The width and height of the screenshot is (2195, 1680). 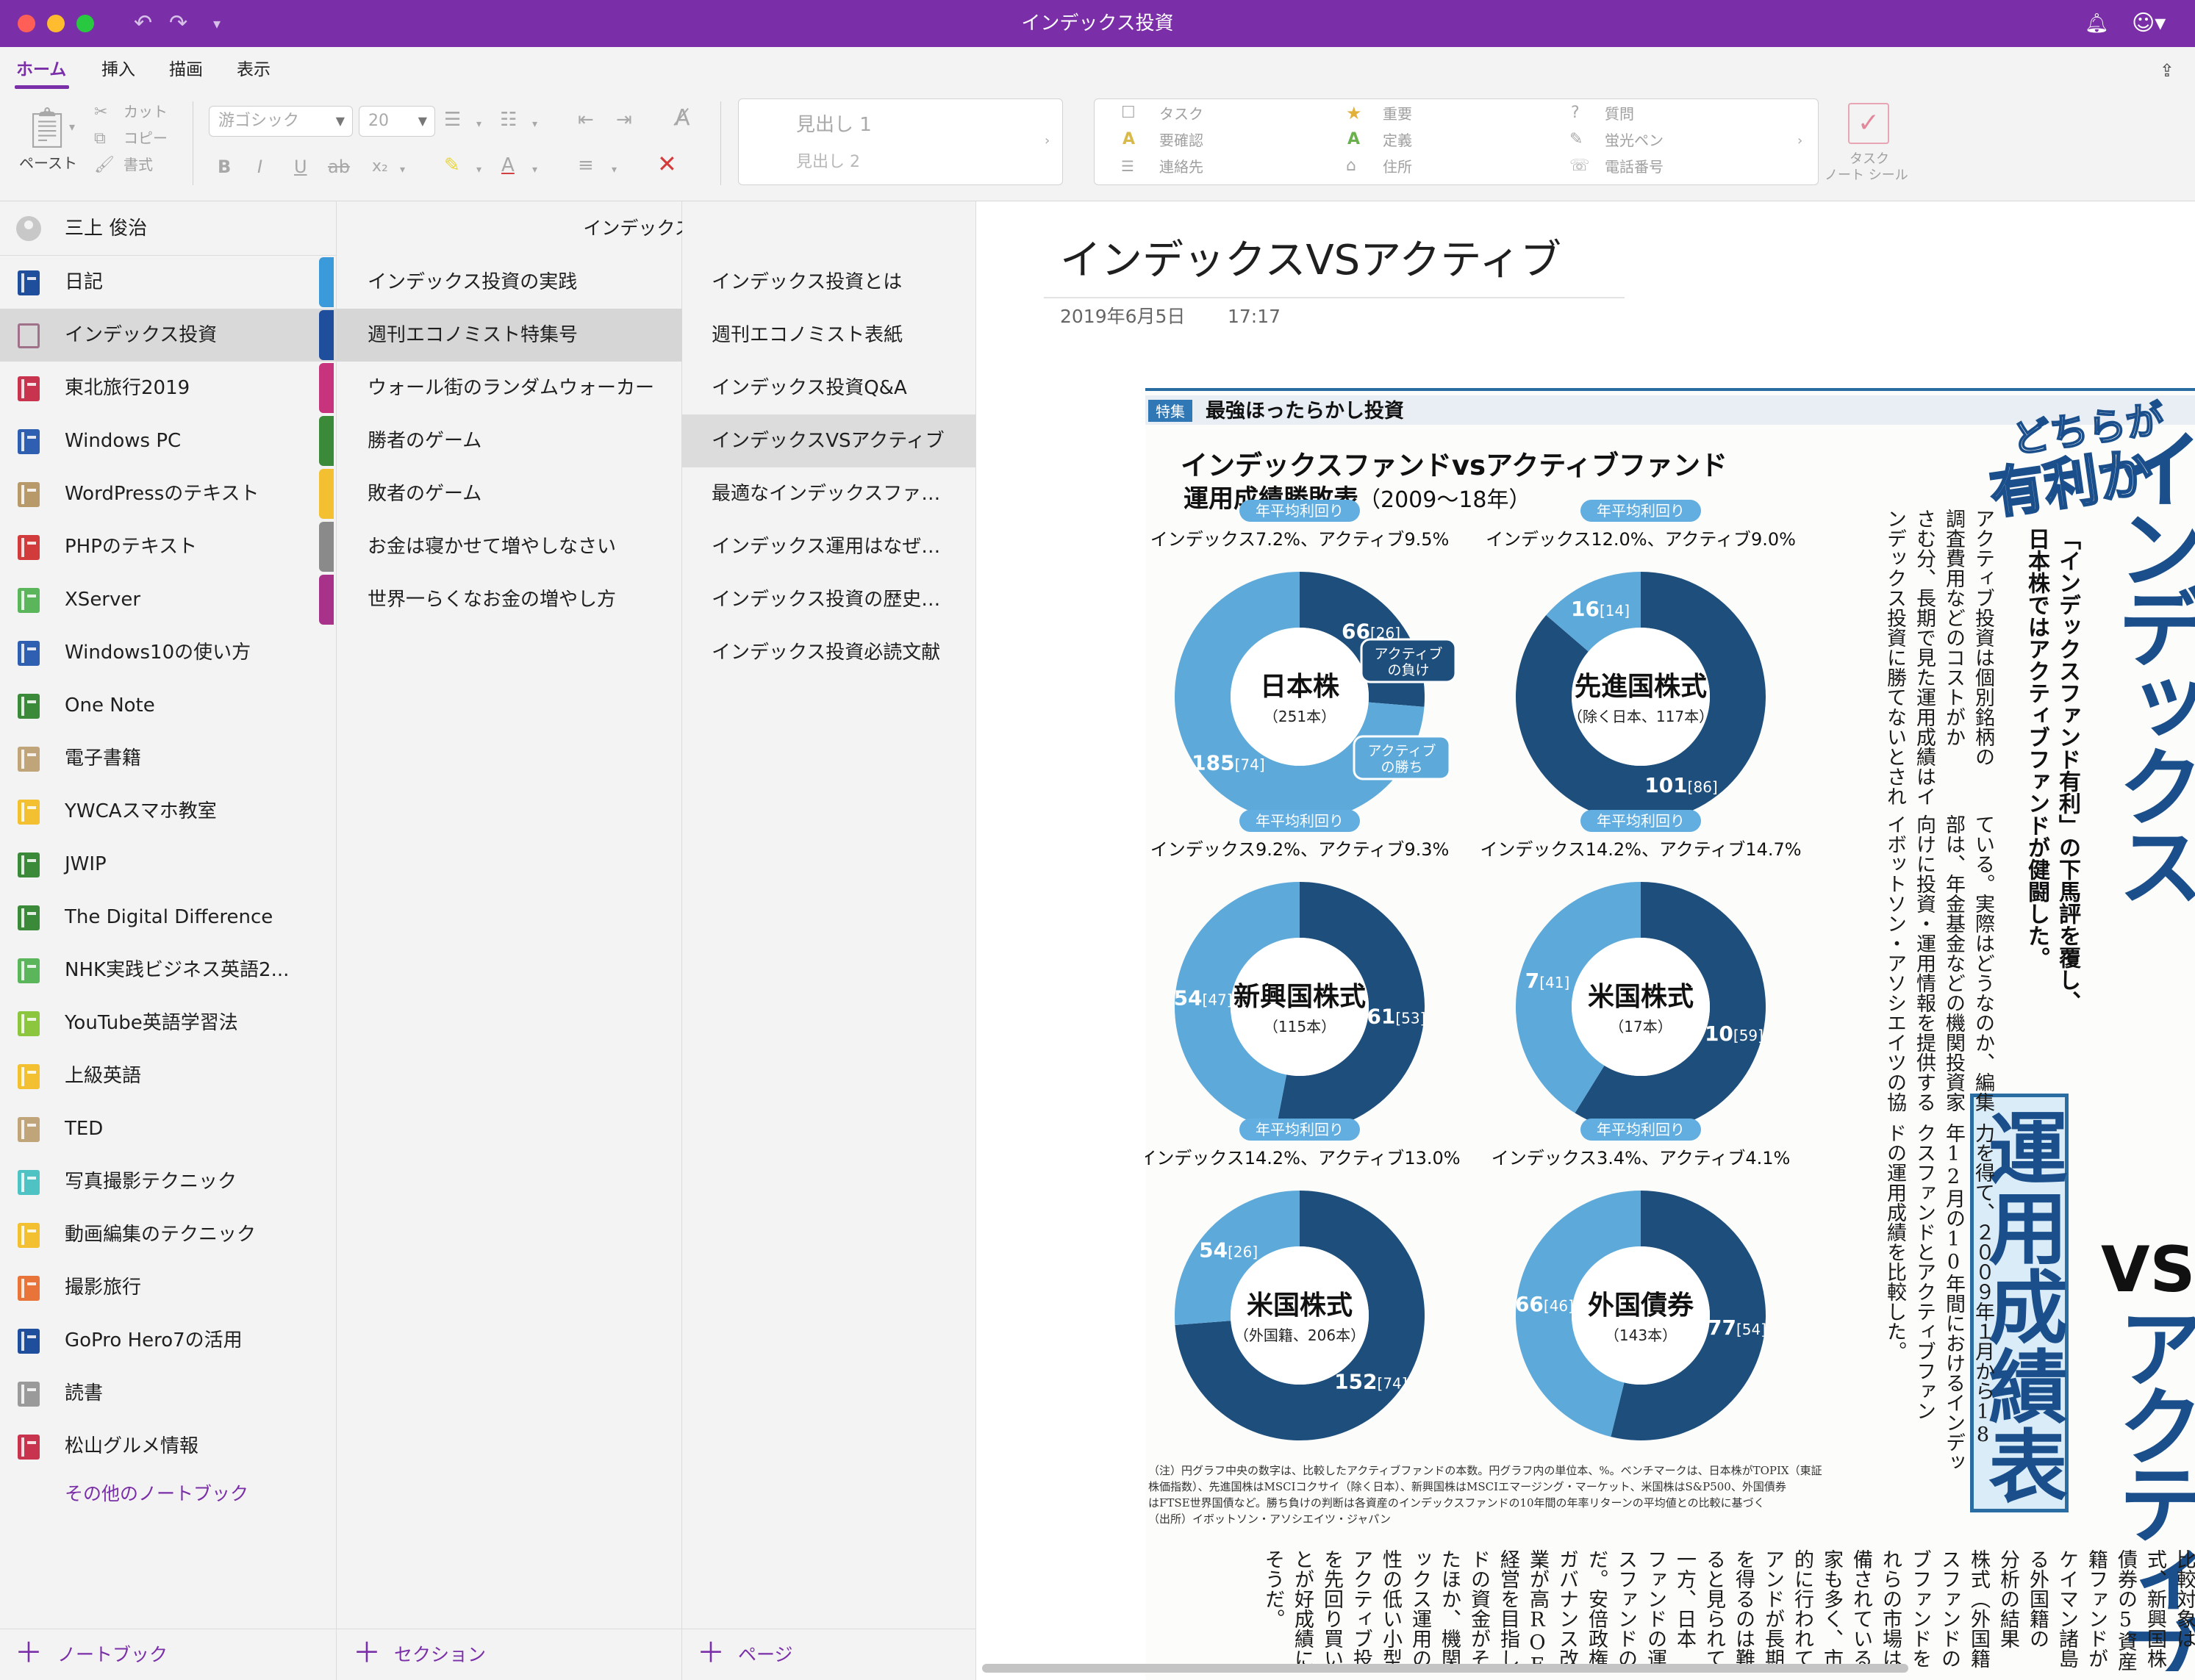 What do you see at coordinates (168, 599) in the screenshot?
I see `notebook-item: XServer` at bounding box center [168, 599].